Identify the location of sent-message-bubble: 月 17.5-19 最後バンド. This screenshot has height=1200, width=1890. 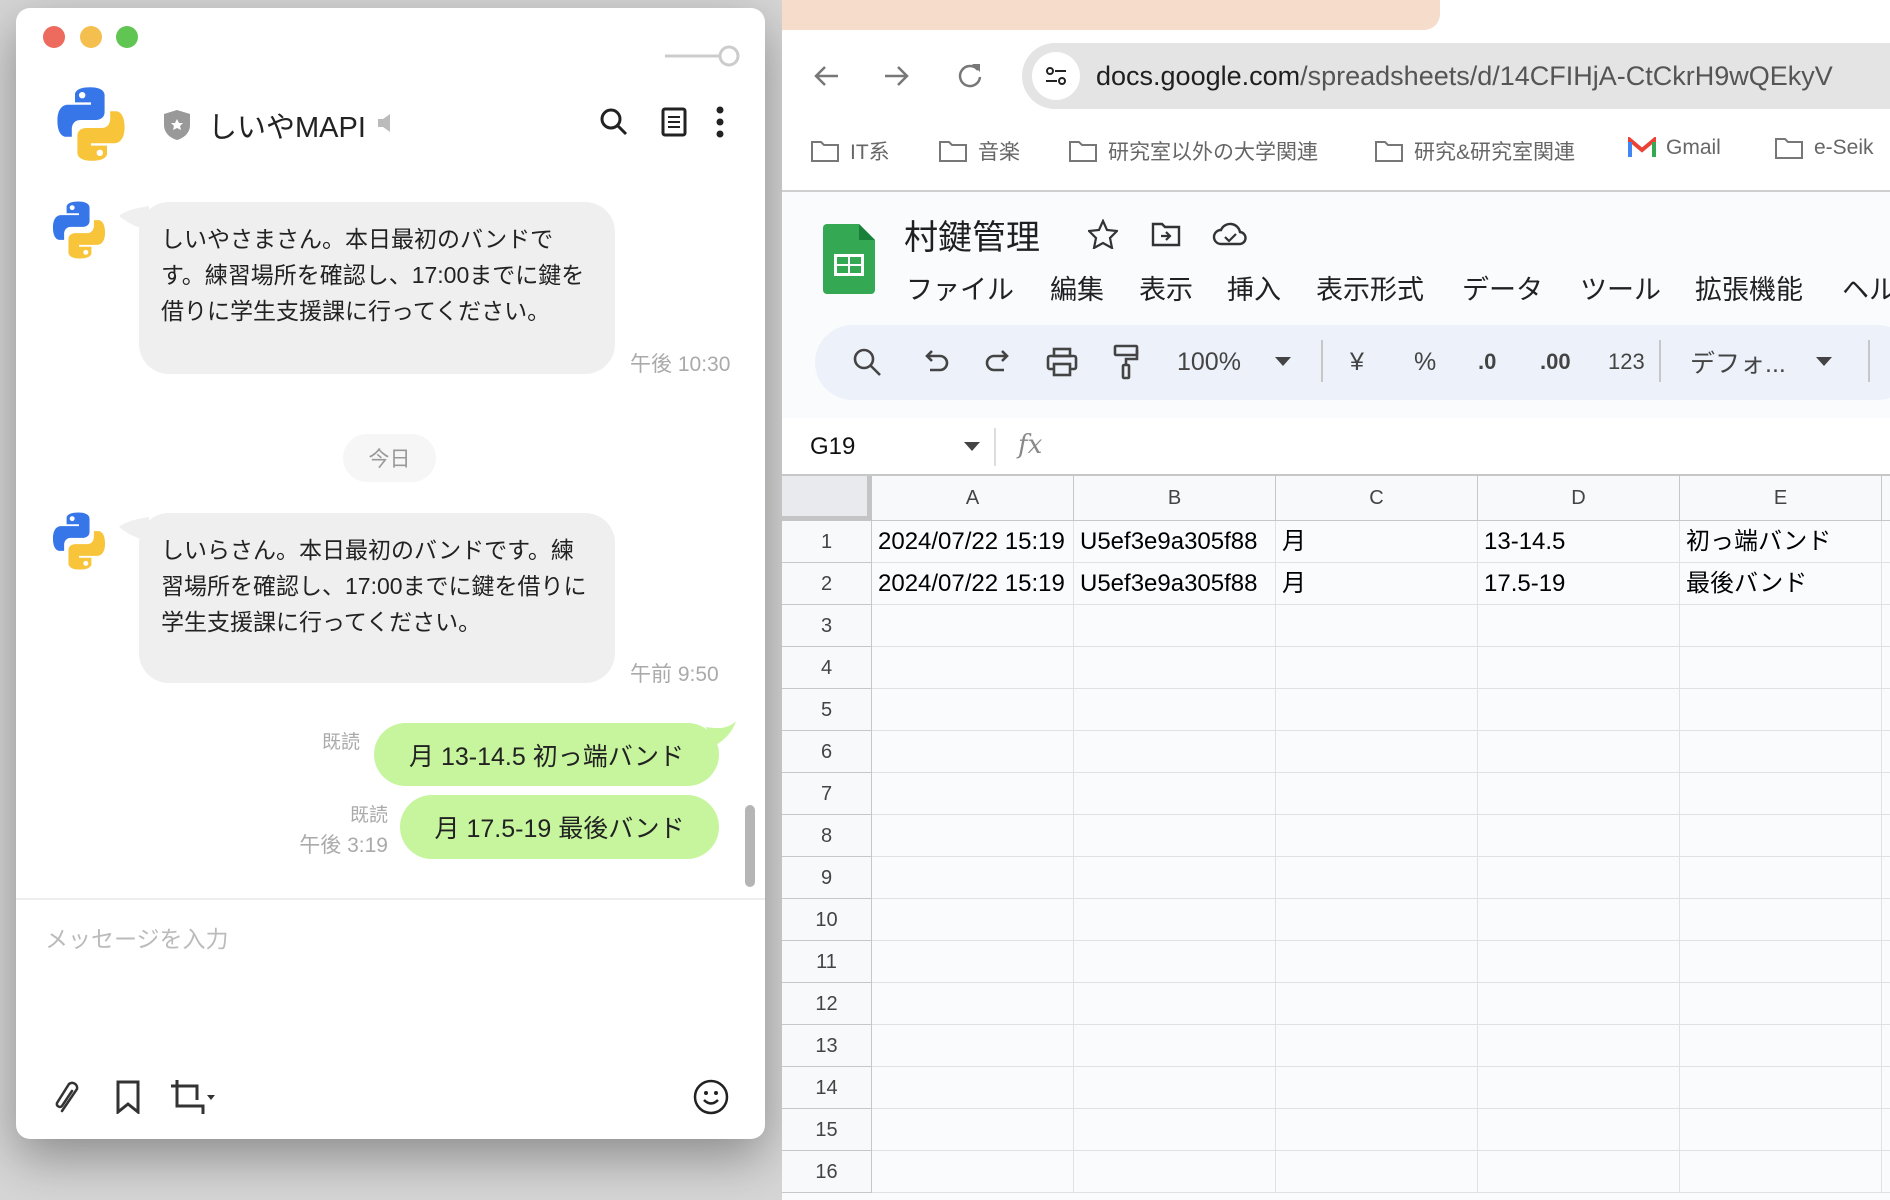
(559, 827).